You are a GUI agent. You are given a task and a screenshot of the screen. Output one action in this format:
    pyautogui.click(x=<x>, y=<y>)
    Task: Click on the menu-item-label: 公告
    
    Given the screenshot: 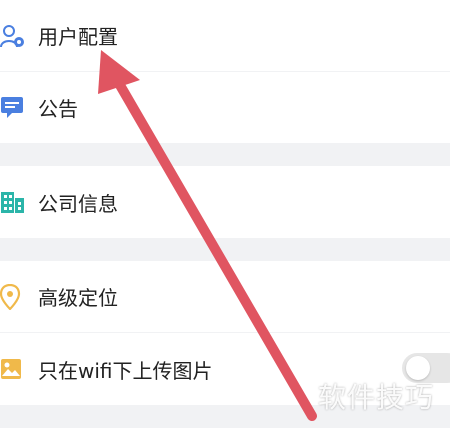 What is the action you would take?
    pyautogui.click(x=58, y=109)
    